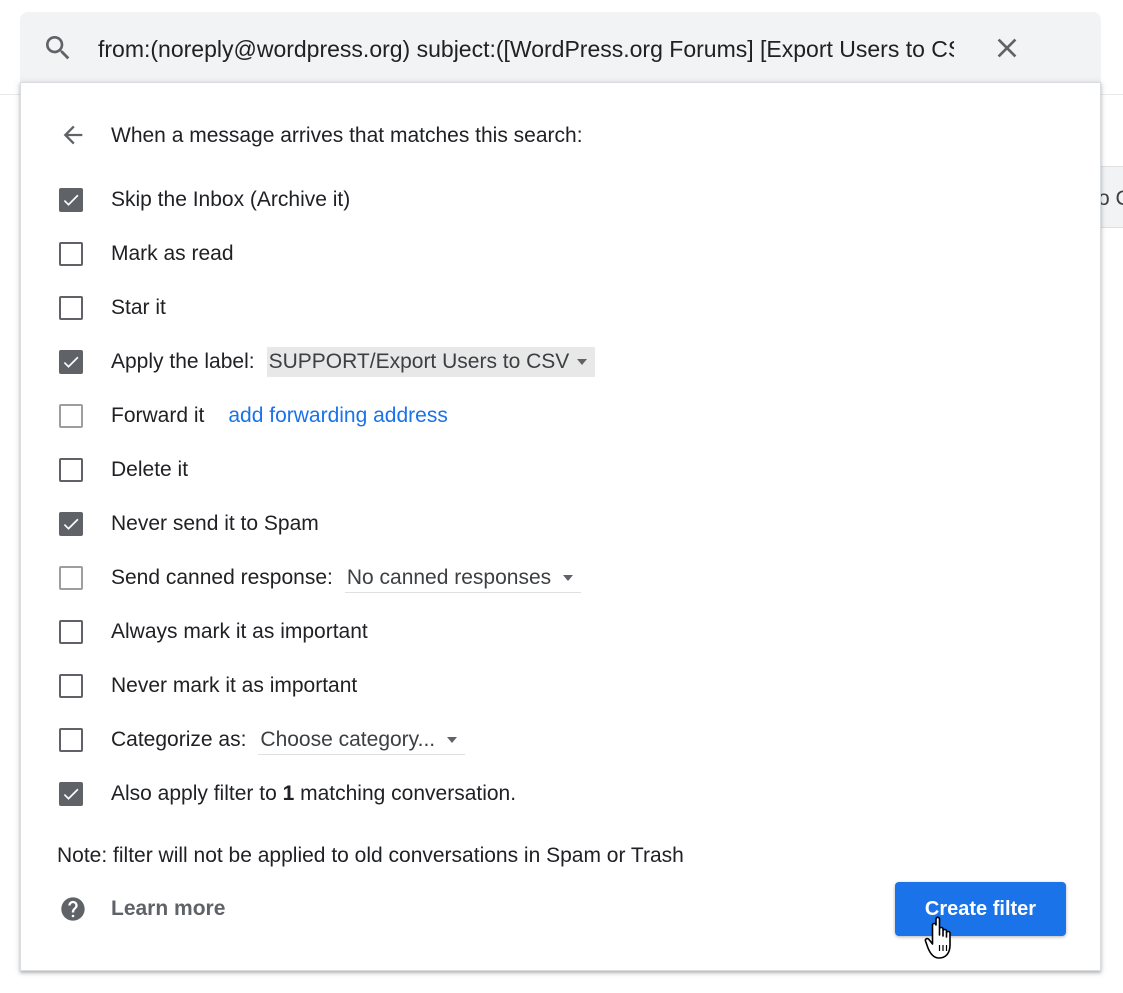 This screenshot has width=1123, height=993. I want to click on hand-pointer-cursor-icon, so click(937, 937).